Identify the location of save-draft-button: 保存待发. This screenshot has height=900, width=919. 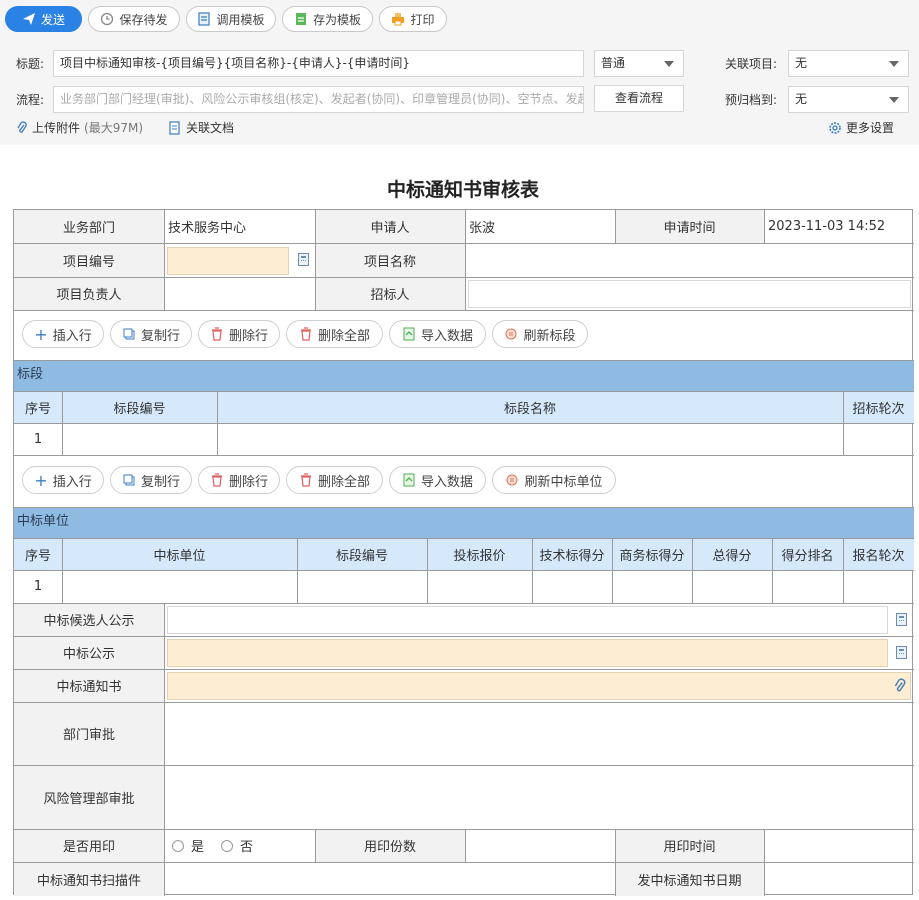
(134, 19).